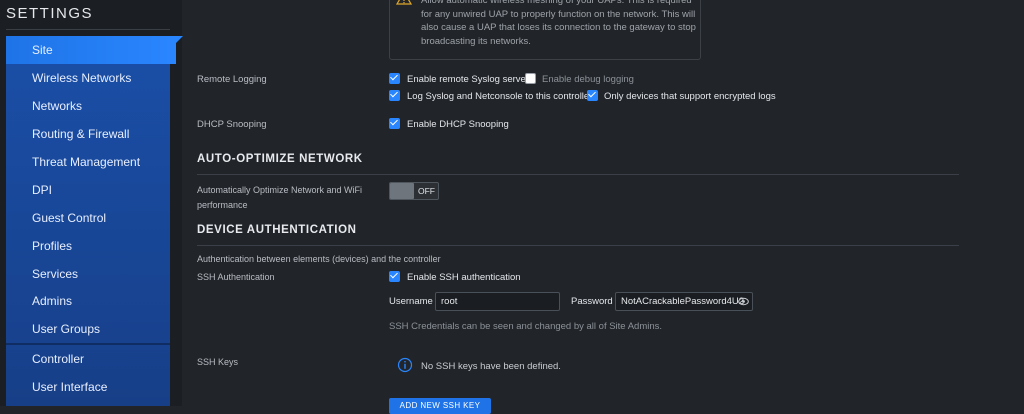 The image size is (1024, 414). I want to click on auto-optimize-label-line1: Automatically Optimize Network and WiFi, so click(280, 190).